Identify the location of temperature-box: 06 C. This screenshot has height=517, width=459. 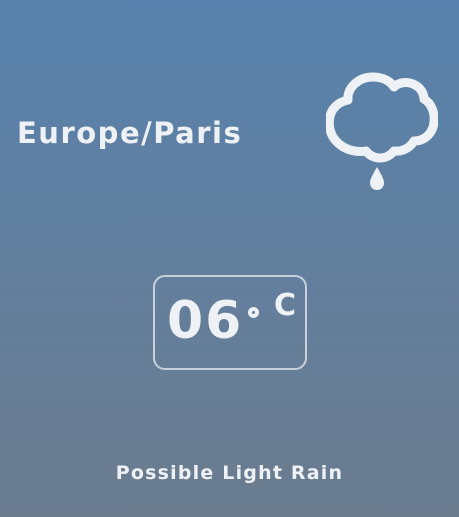
(230, 322).